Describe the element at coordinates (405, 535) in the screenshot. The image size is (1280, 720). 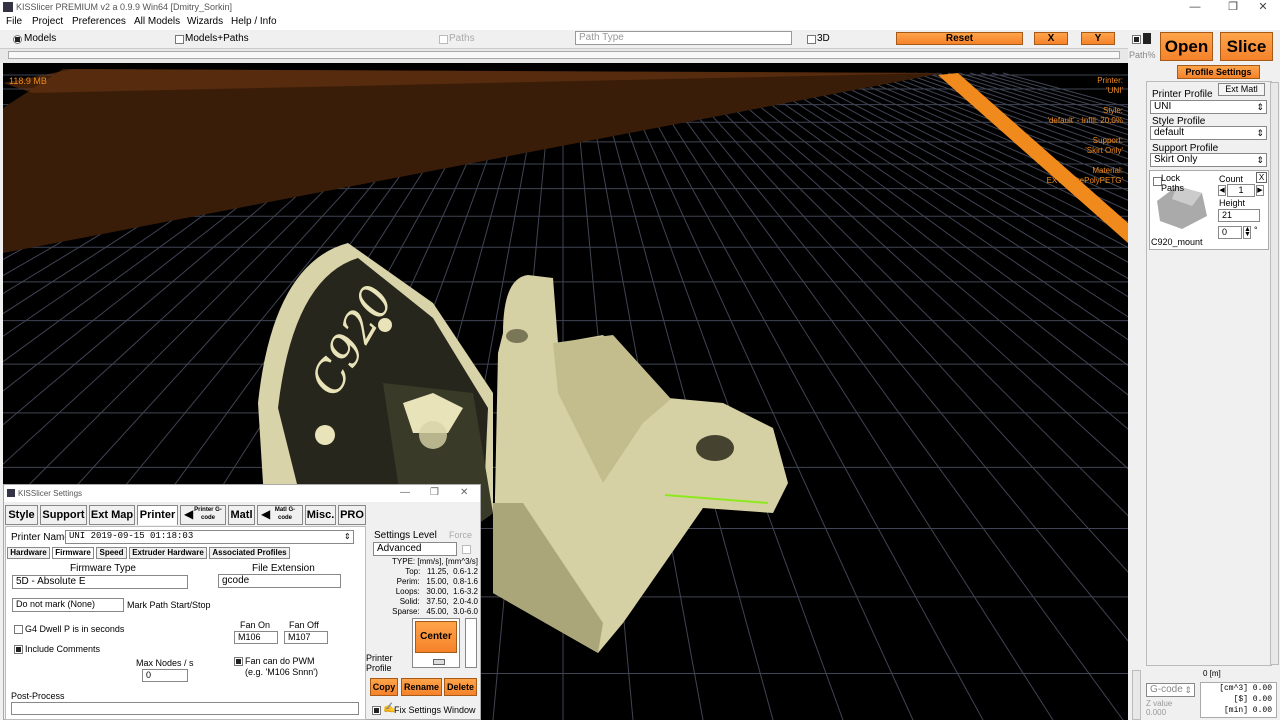
I see `settings-level-label: Settings Level` at that location.